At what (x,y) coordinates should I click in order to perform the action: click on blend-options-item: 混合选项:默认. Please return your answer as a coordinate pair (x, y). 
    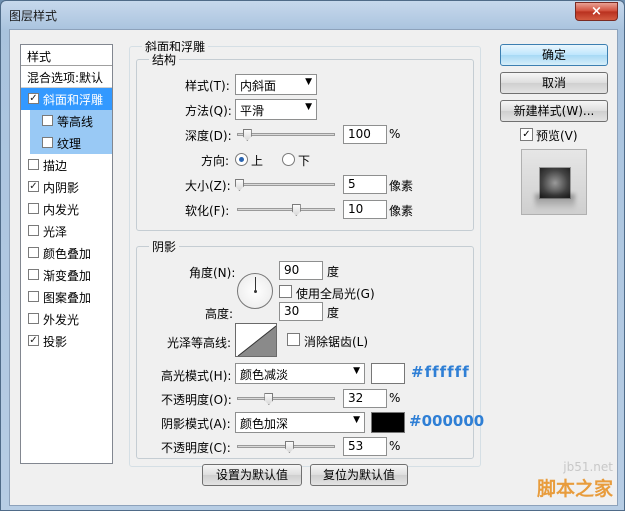
    Looking at the image, I should click on (66, 77).